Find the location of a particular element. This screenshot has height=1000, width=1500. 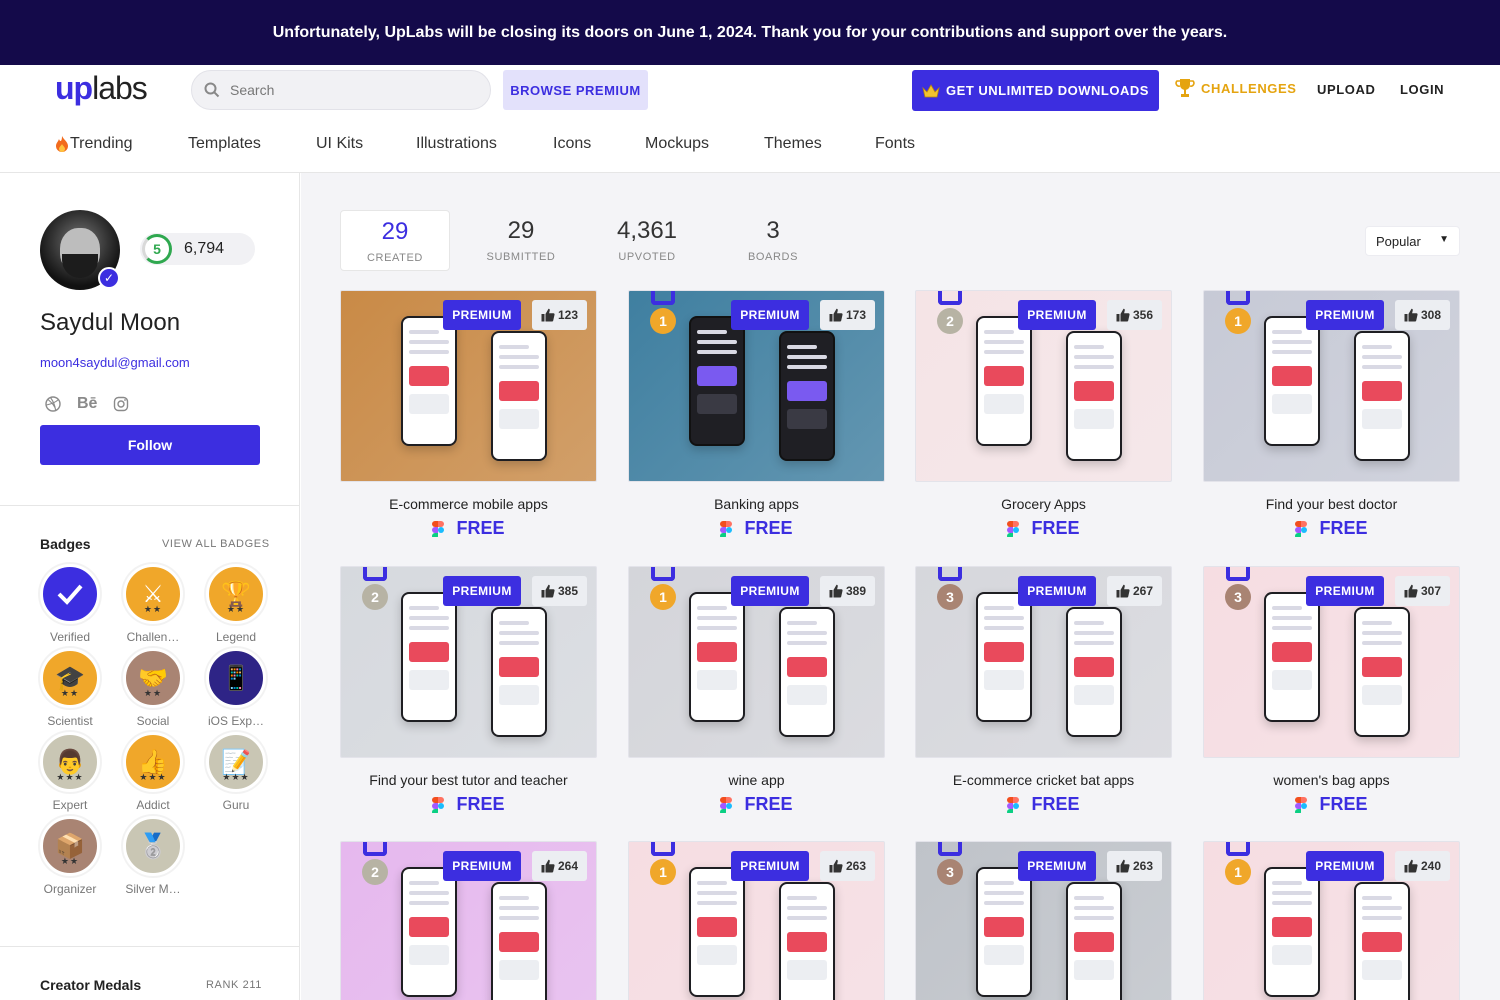

shot-title: Find your best doctor is located at coordinates (1331, 504).